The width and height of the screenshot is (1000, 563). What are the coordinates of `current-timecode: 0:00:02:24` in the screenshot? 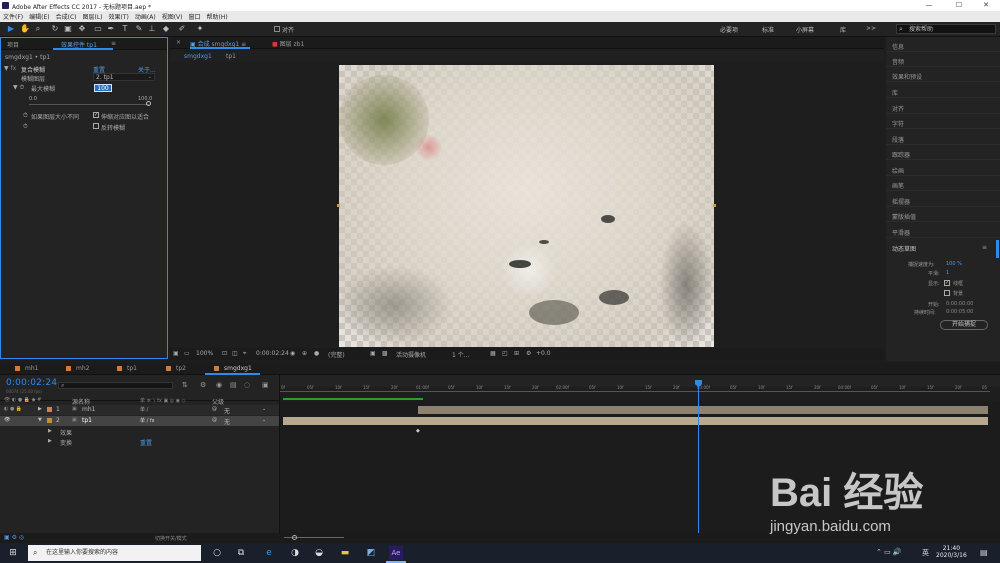 It's located at (31, 383).